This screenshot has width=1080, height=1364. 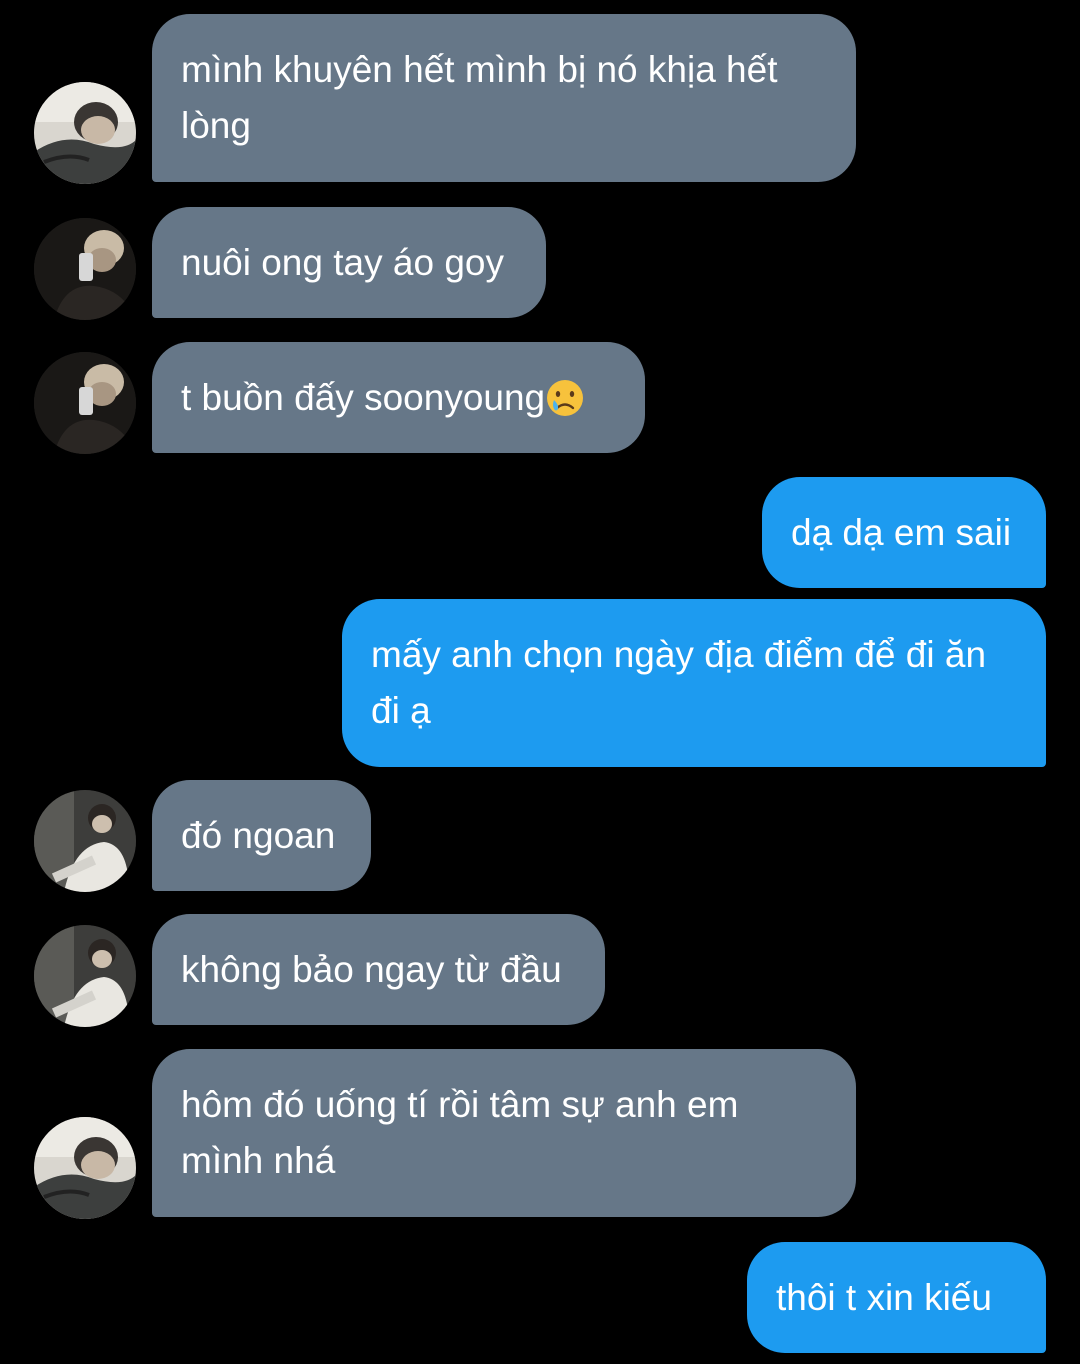 I want to click on message-bubble-outgoing: dạ dạ em saii, so click(x=904, y=532).